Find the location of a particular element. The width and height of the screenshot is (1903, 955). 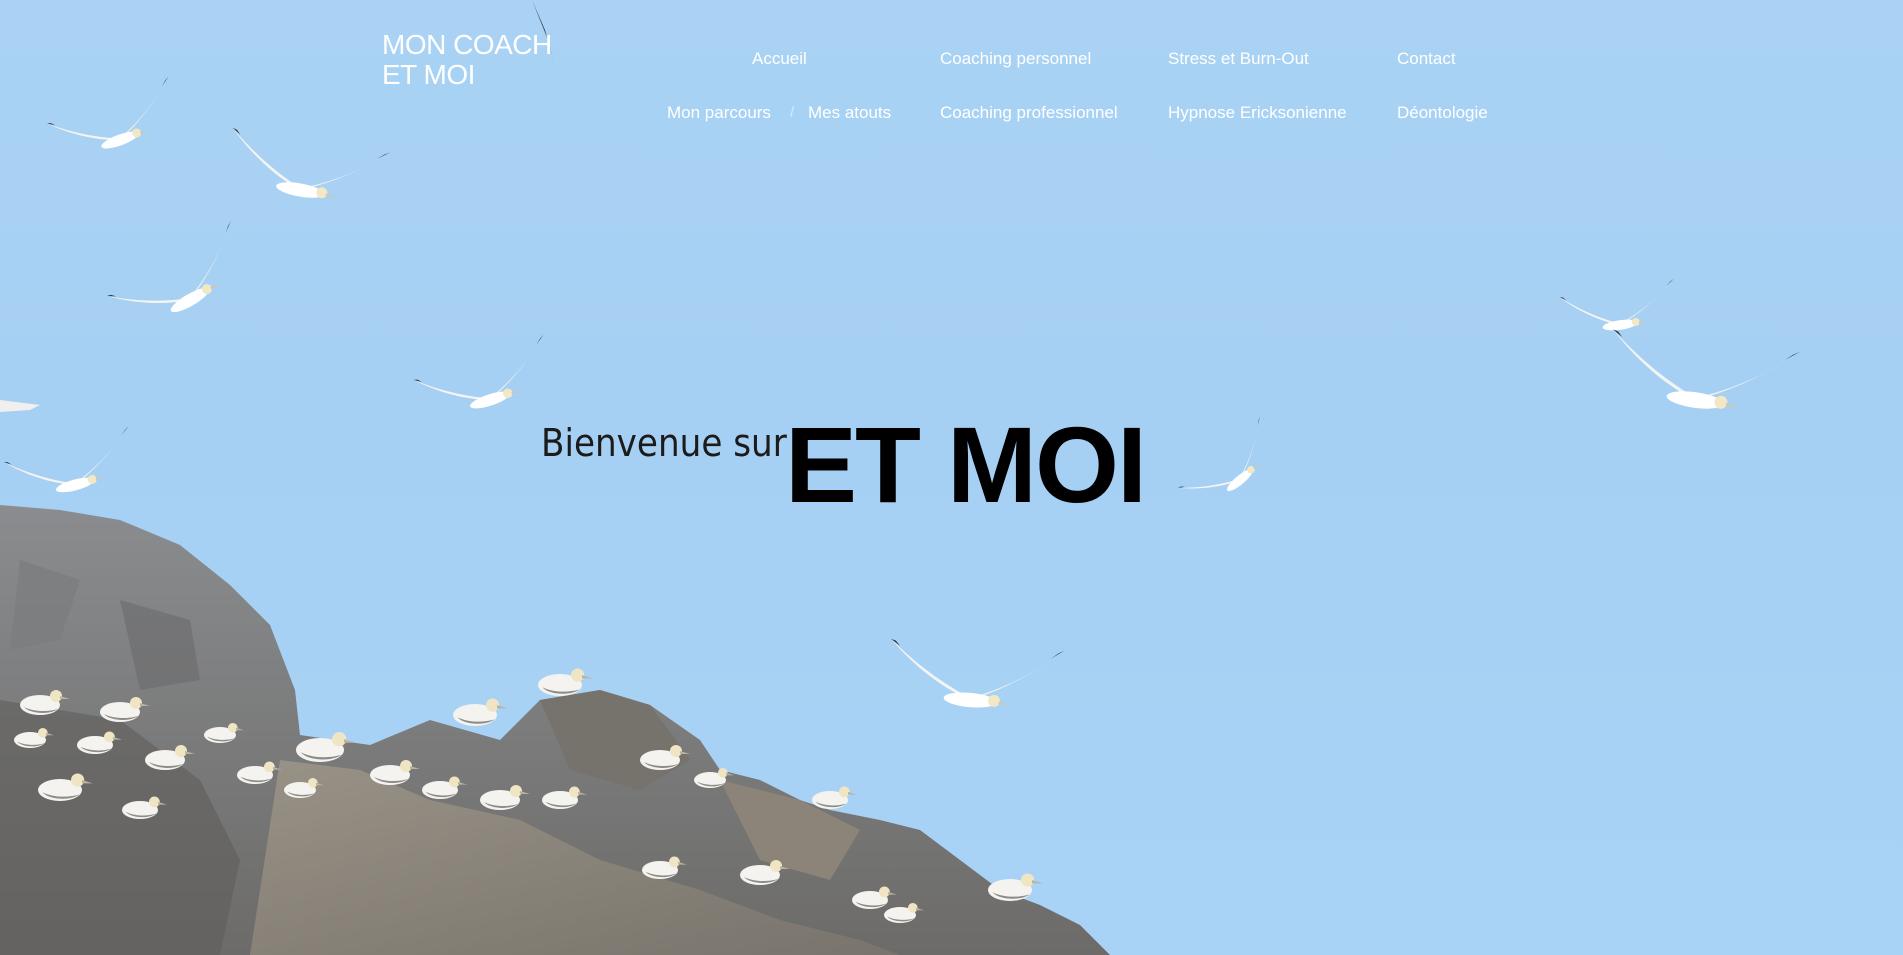

nav-item-mon-parcours: Mon parcours is located at coordinates (719, 113).